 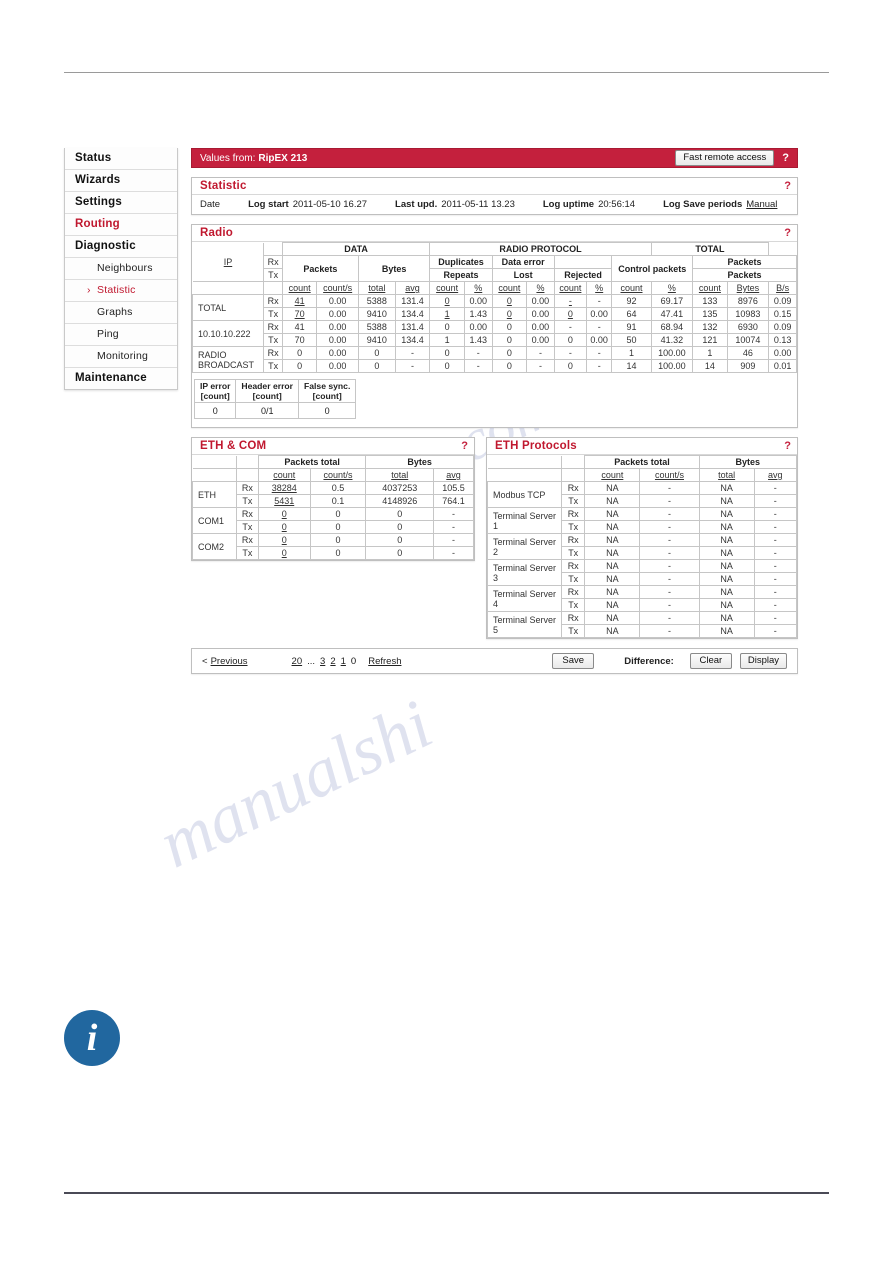 What do you see at coordinates (273, 353) in the screenshot?
I see `row-direction: Rx` at bounding box center [273, 353].